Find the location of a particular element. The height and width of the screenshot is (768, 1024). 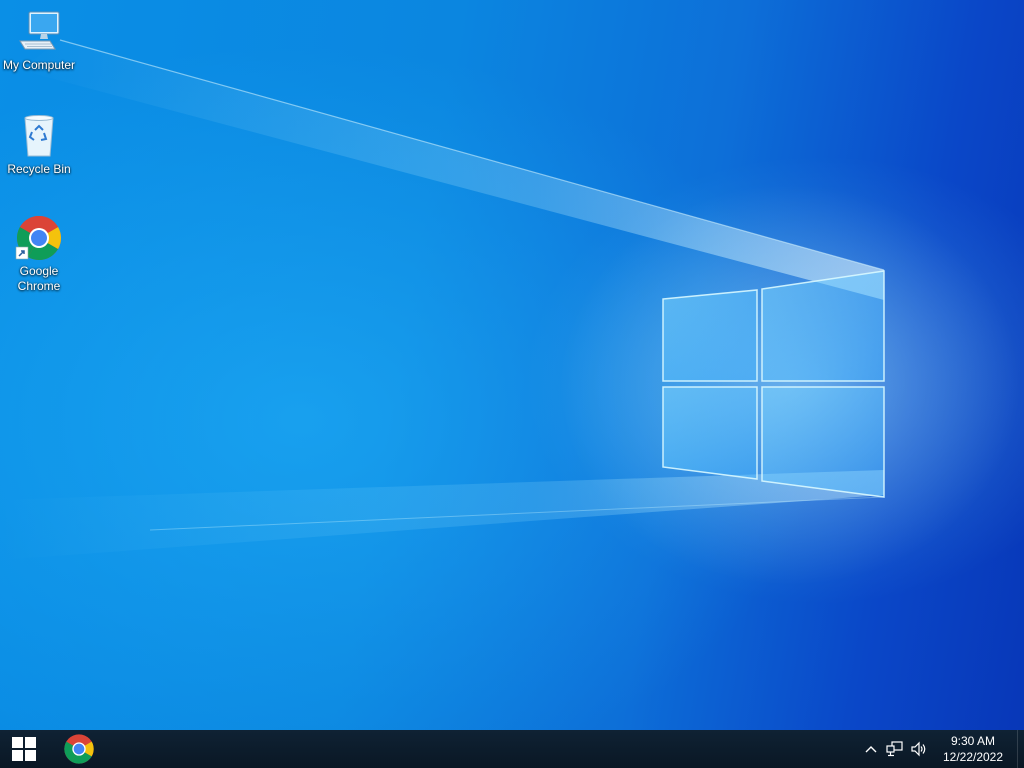

windows-logo-icon is located at coordinates (24, 749).